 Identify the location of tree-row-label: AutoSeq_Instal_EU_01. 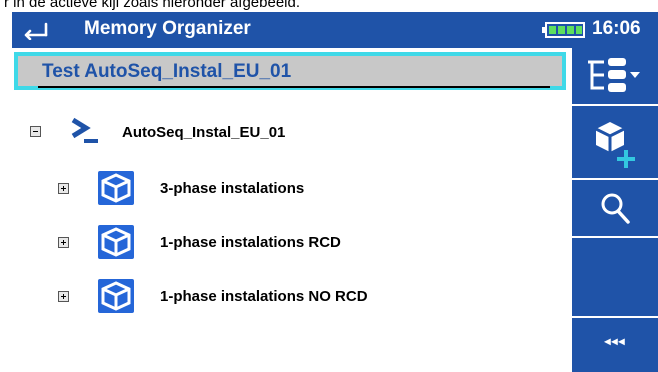
(204, 132).